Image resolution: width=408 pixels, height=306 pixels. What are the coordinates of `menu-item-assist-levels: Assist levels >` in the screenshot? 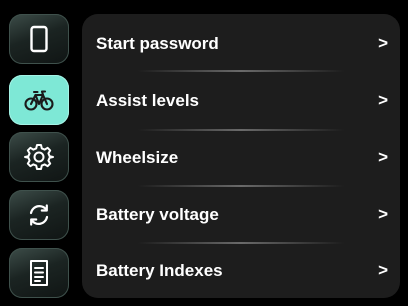 It's located at (241, 101).